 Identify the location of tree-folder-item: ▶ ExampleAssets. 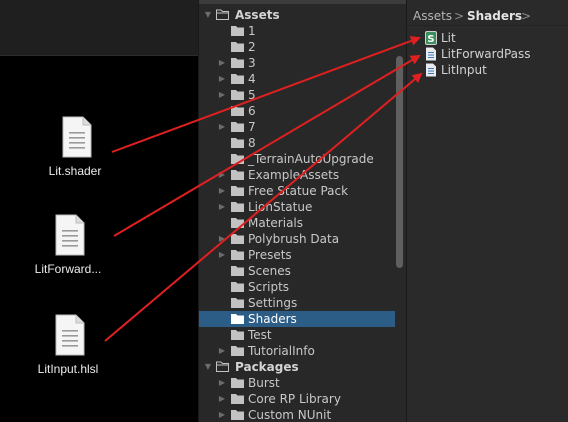
(297, 175).